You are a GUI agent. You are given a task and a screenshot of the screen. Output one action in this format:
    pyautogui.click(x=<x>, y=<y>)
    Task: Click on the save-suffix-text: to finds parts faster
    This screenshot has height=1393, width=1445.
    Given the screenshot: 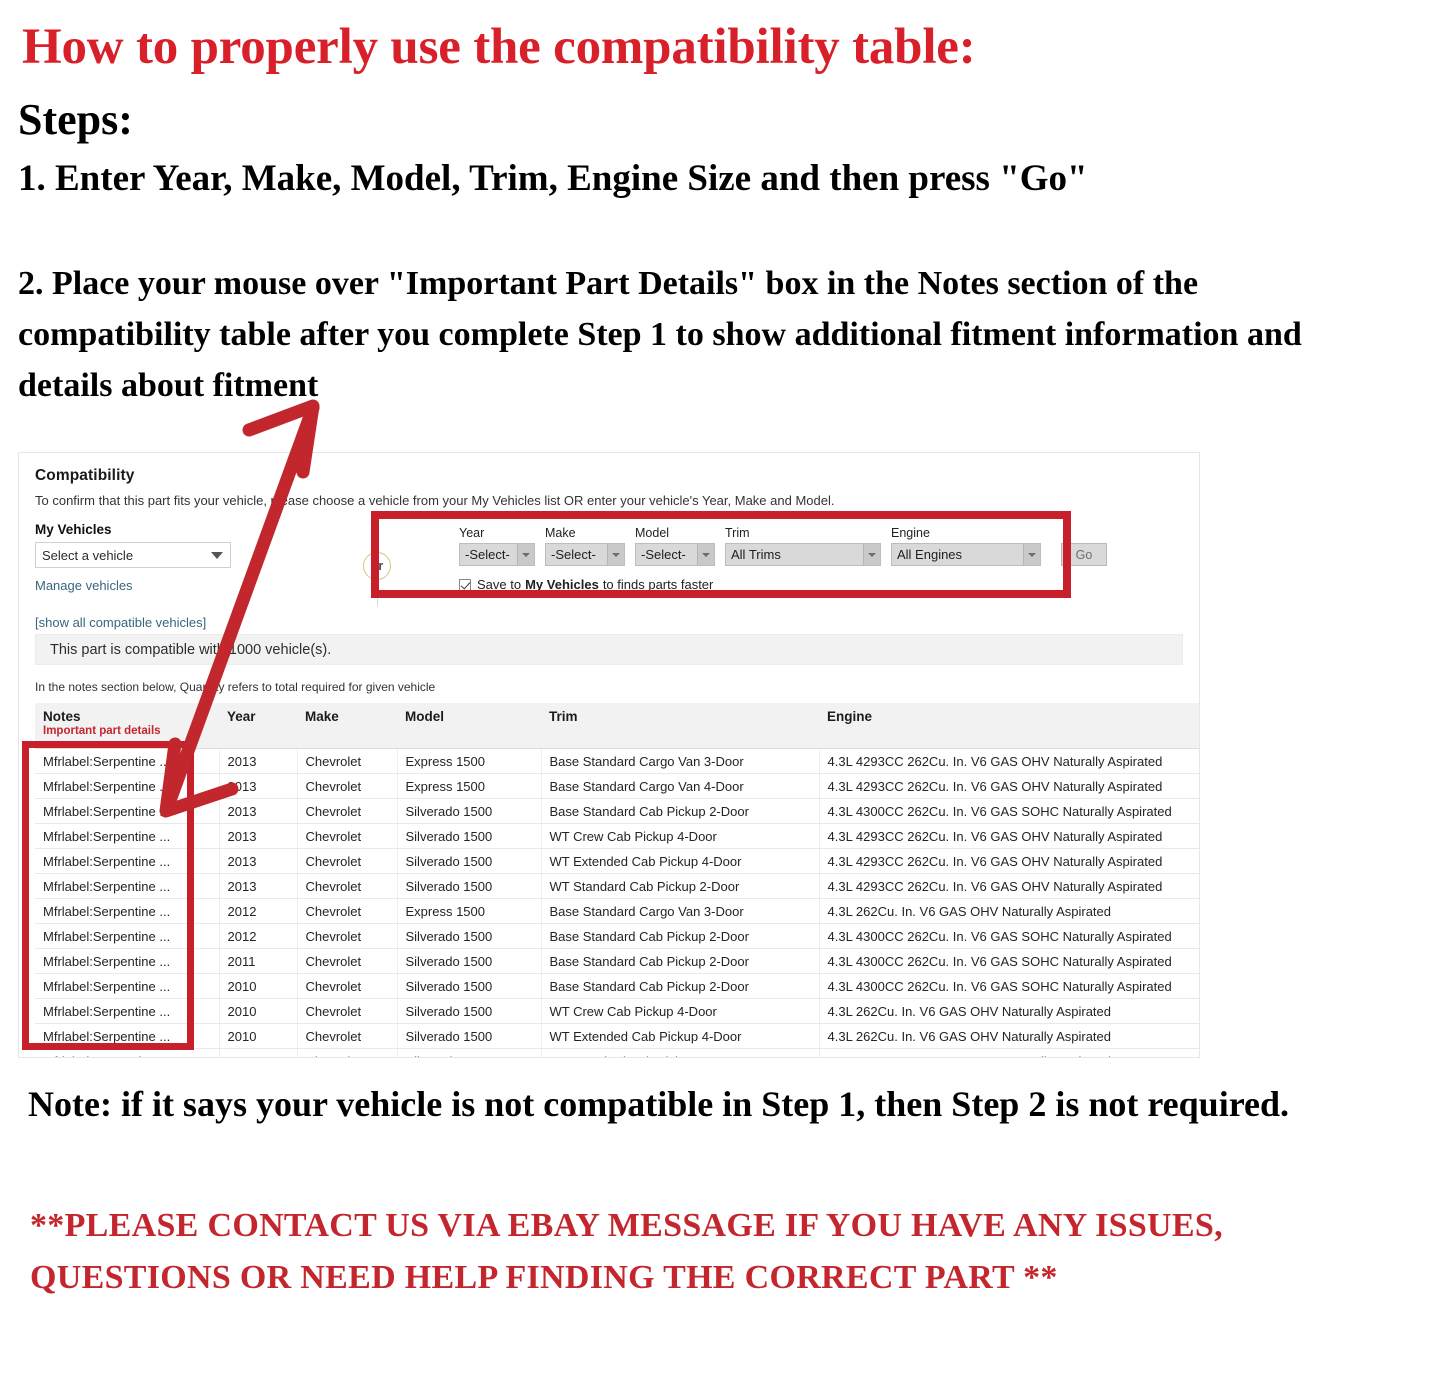 What is the action you would take?
    pyautogui.click(x=658, y=584)
    